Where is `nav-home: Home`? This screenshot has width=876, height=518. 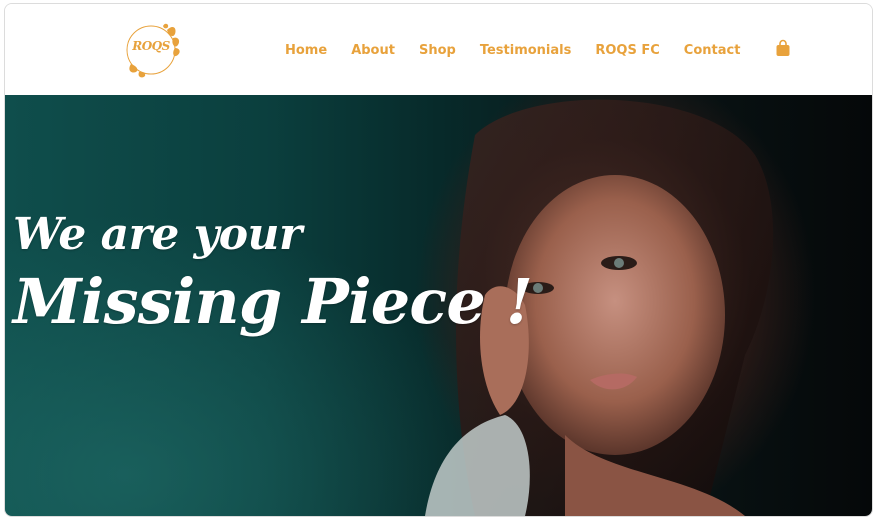 nav-home: Home is located at coordinates (306, 50).